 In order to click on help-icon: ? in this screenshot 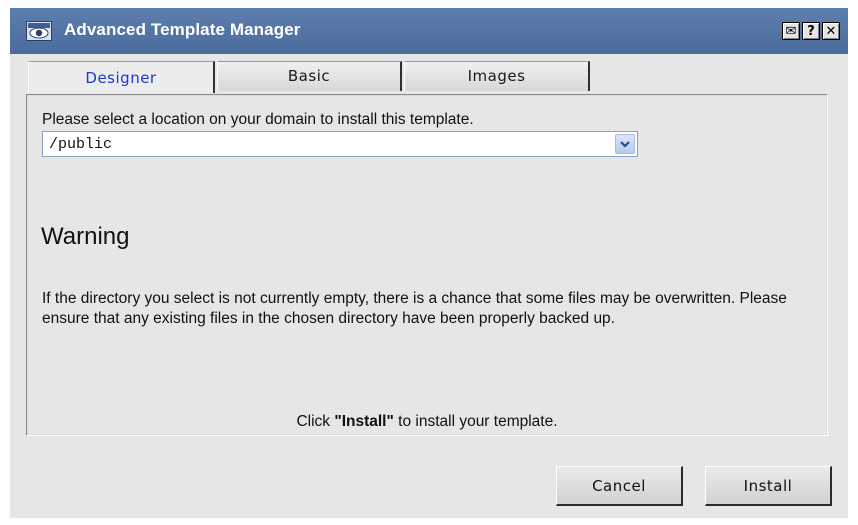, I will do `click(811, 31)`.